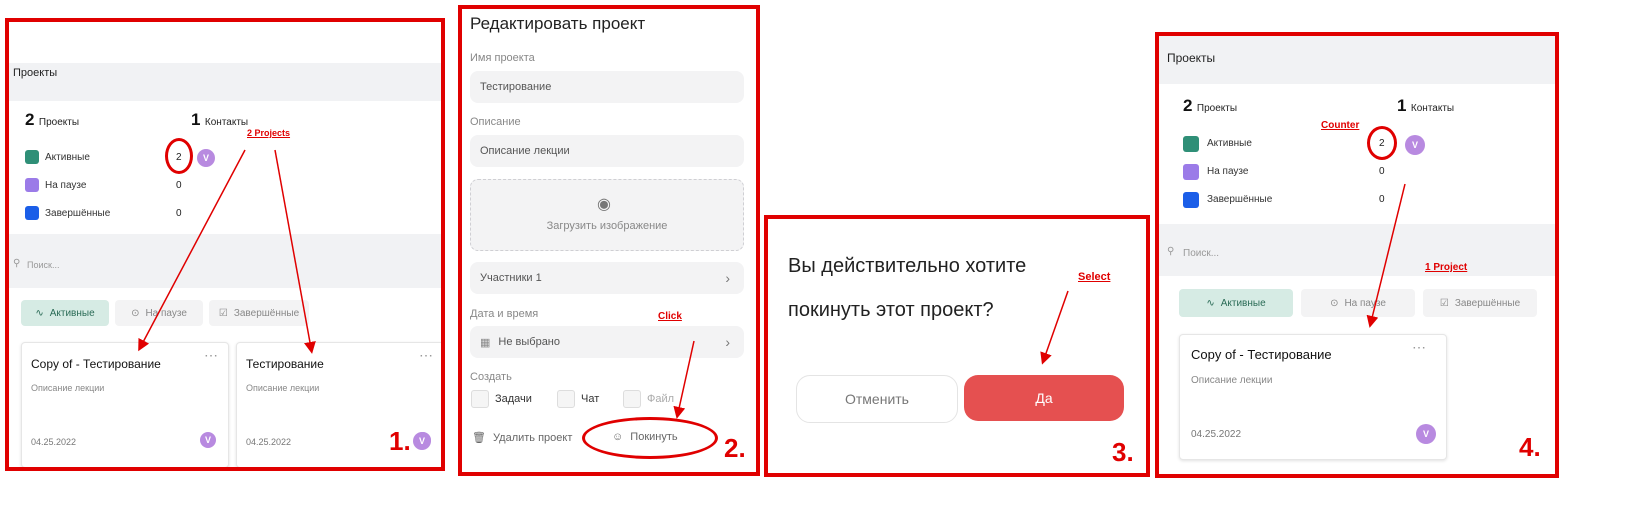 This screenshot has width=1648, height=513. I want to click on step-number: 2., so click(735, 448).